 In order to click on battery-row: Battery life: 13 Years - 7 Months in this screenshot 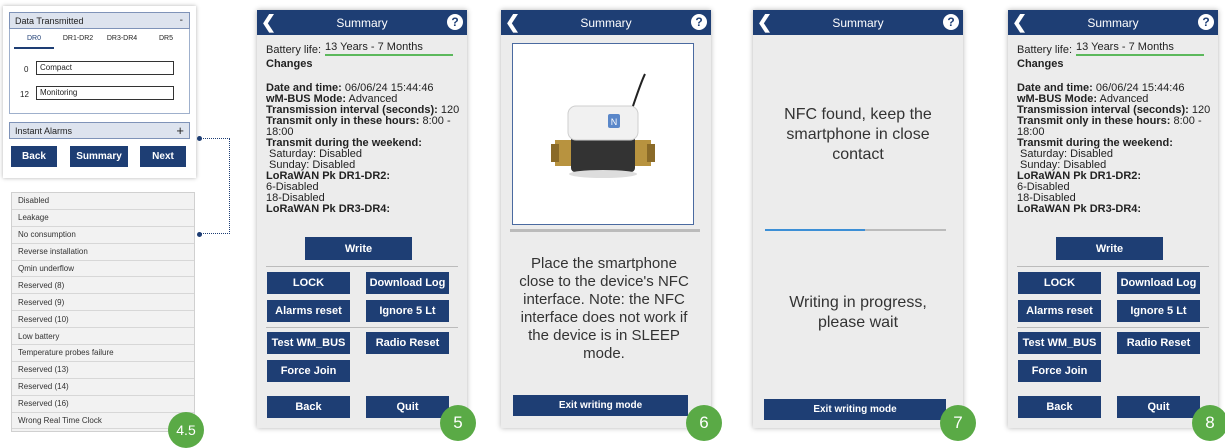, I will do `click(1114, 49)`.